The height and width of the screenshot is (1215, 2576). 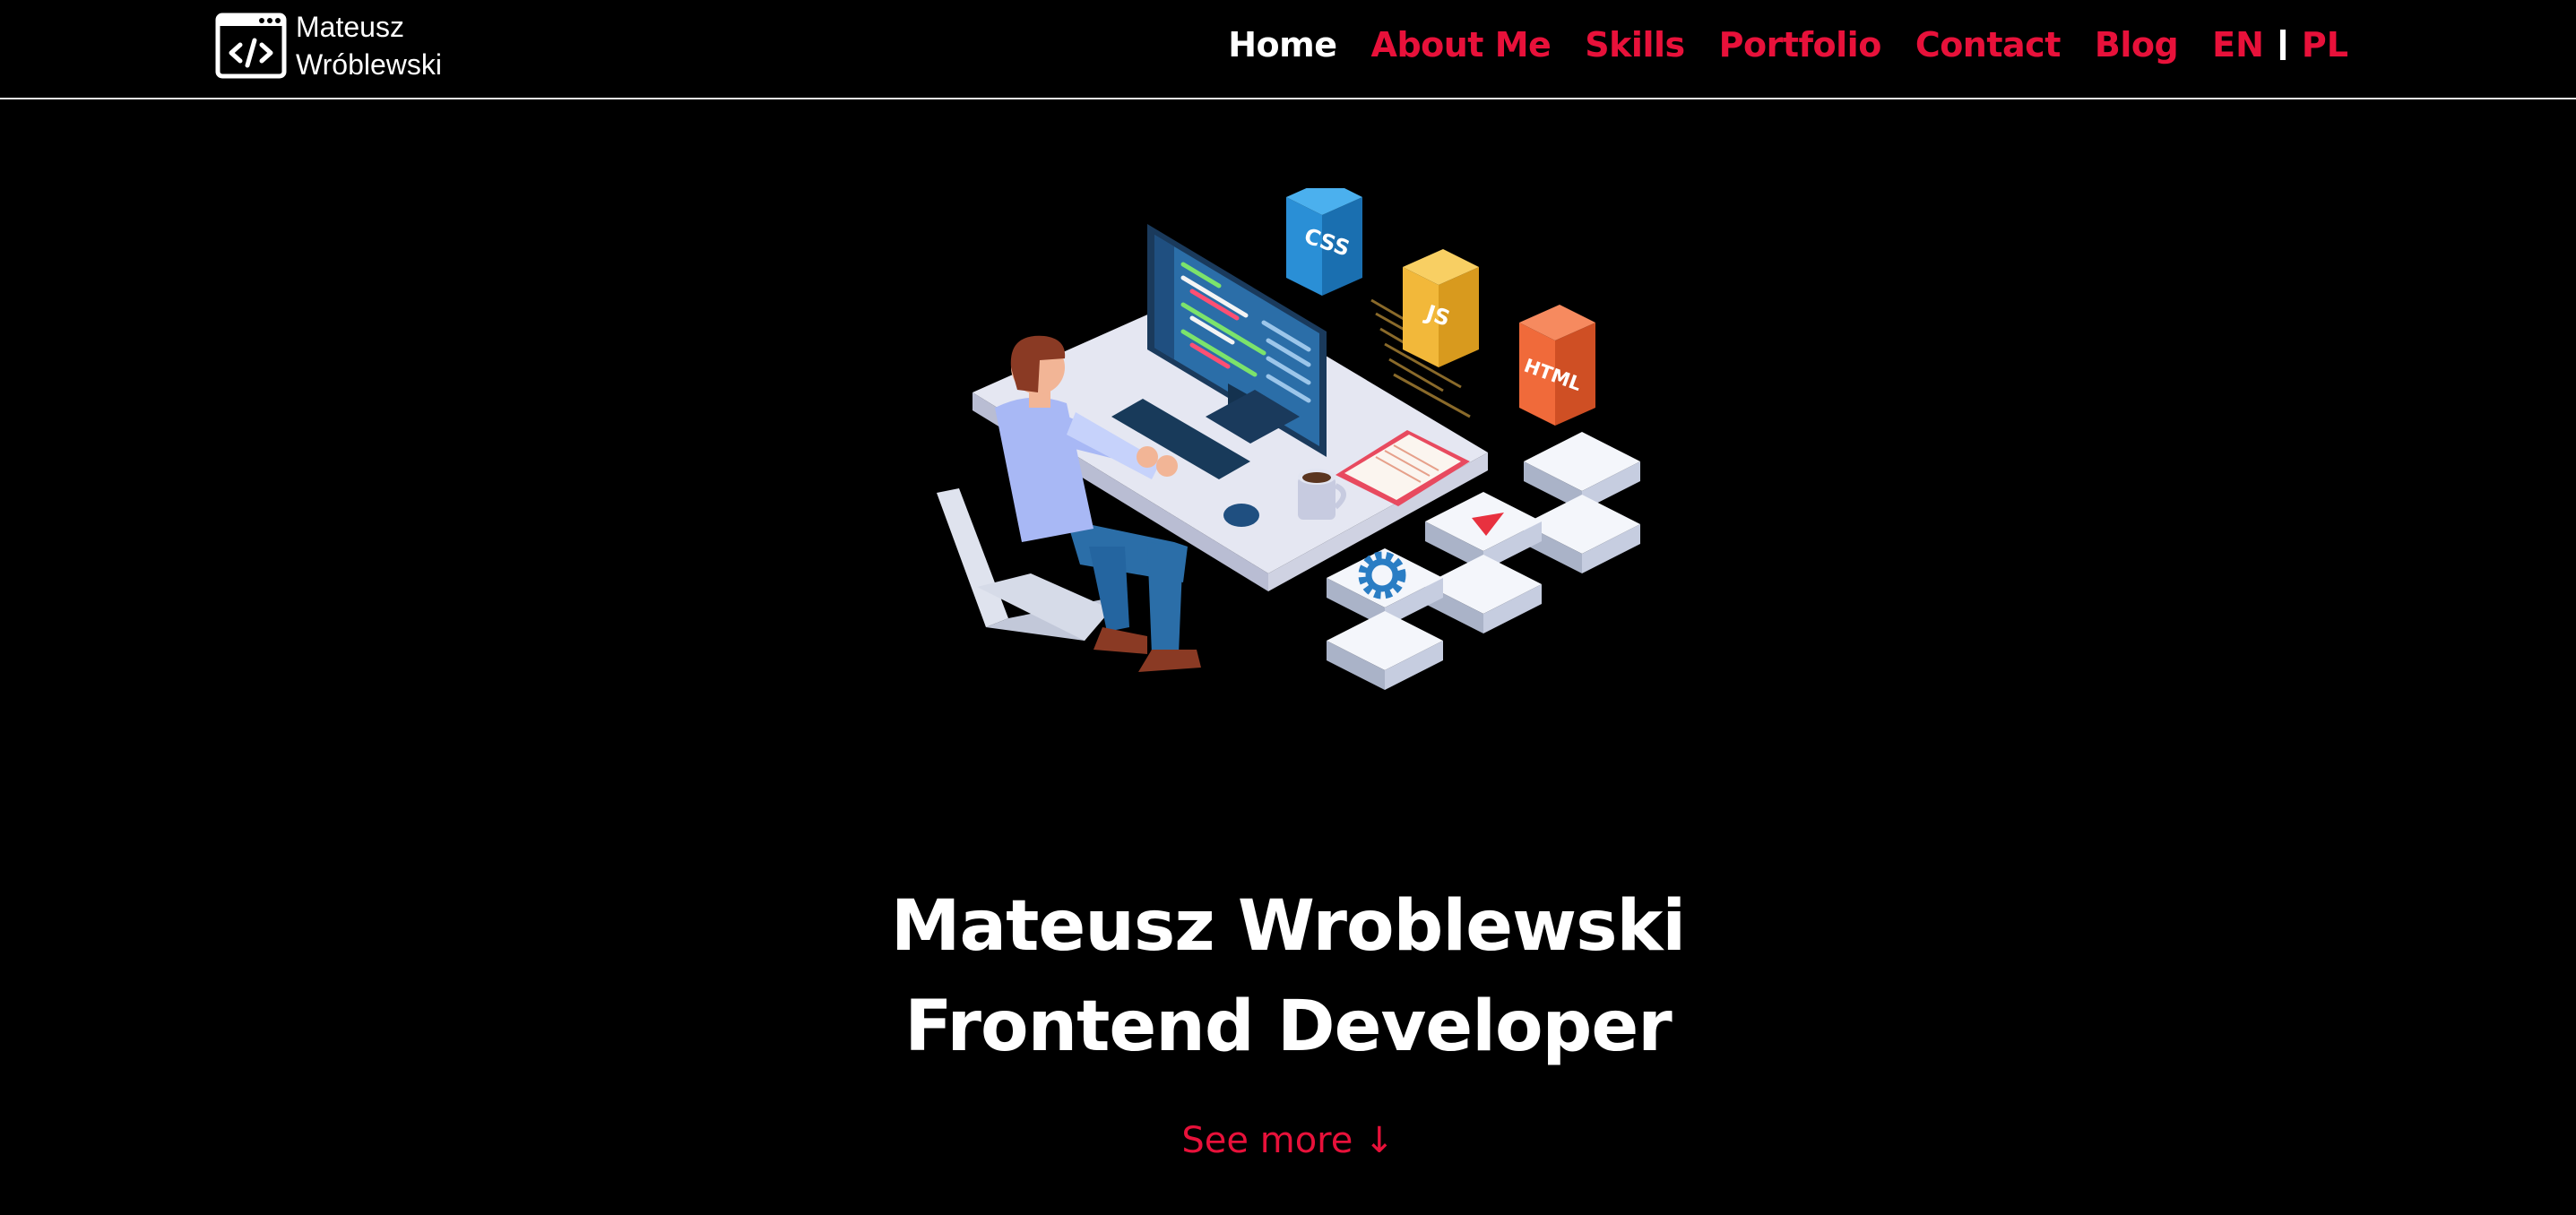 What do you see at coordinates (1288, 926) in the screenshot?
I see `hero-name: Mateusz Wroblewski` at bounding box center [1288, 926].